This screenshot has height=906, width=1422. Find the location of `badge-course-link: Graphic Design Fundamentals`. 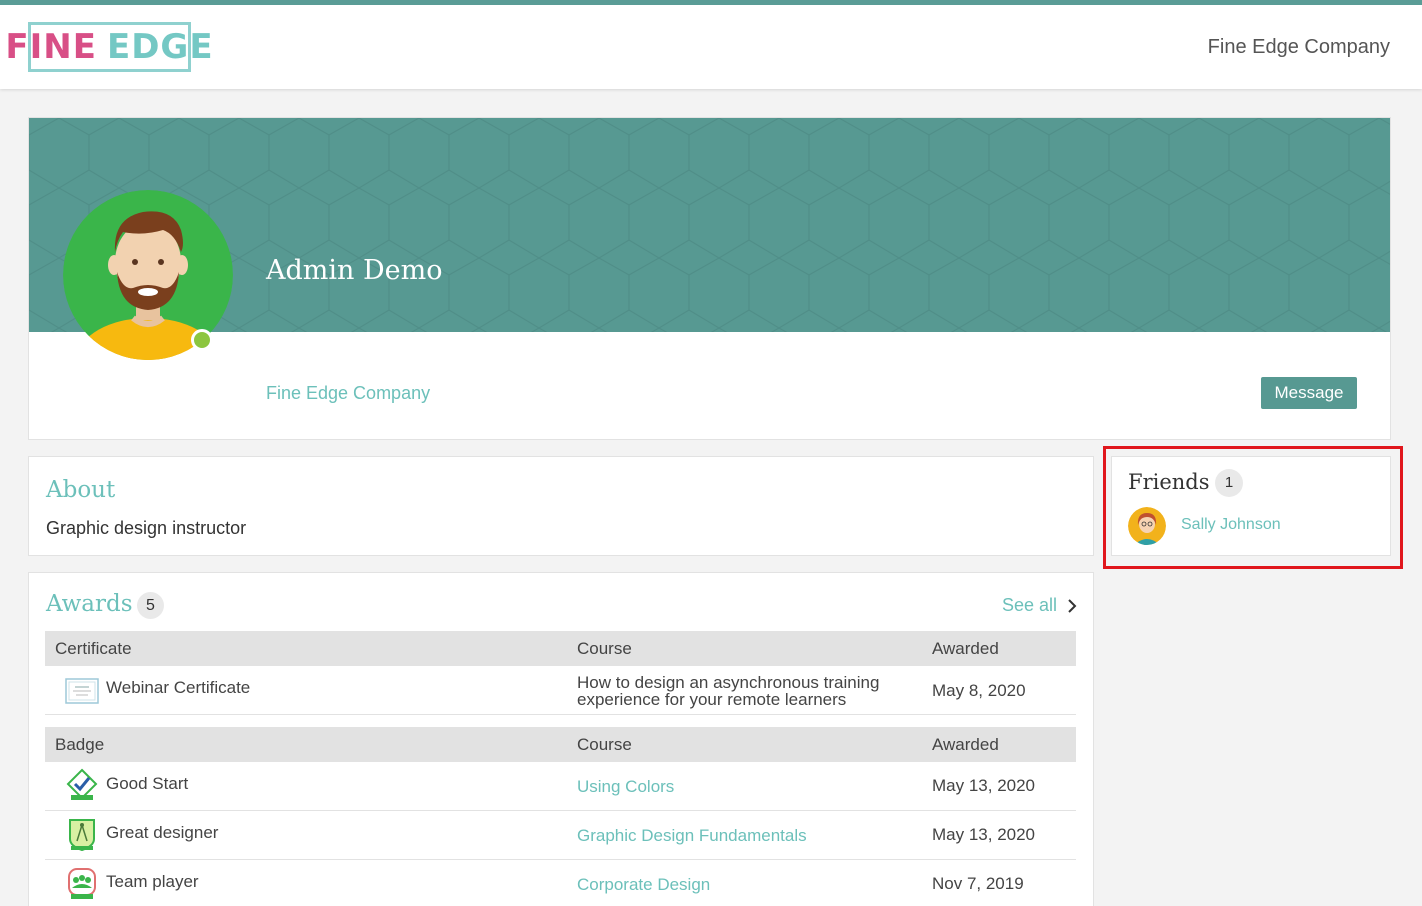

badge-course-link: Graphic Design Fundamentals is located at coordinates (692, 835).